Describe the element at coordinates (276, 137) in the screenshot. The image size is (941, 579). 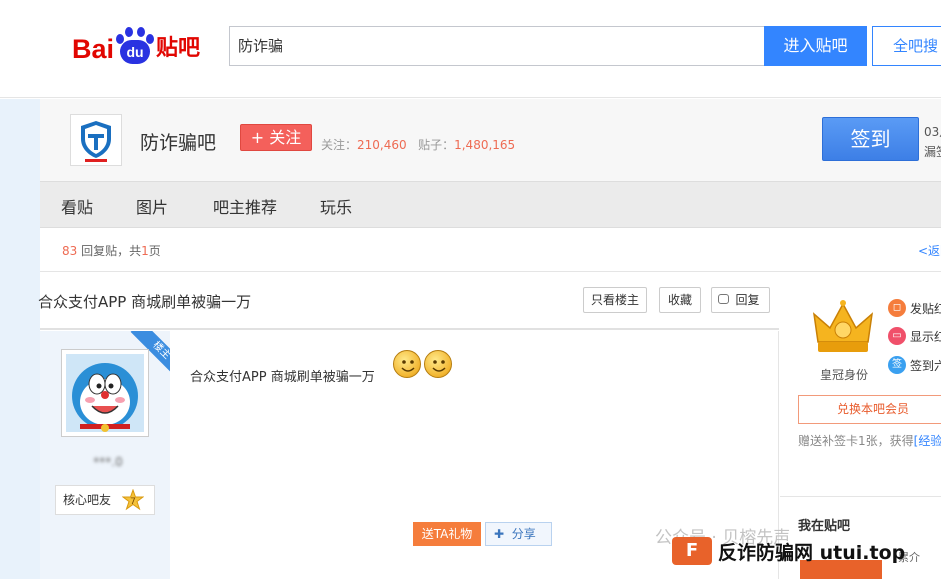
I see `follow-button: + 关注` at that location.